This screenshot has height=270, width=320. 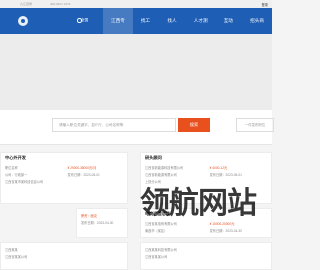 What do you see at coordinates (82, 168) in the screenshot?
I see `job-salary: ¥ 29000-38000元/月` at bounding box center [82, 168].